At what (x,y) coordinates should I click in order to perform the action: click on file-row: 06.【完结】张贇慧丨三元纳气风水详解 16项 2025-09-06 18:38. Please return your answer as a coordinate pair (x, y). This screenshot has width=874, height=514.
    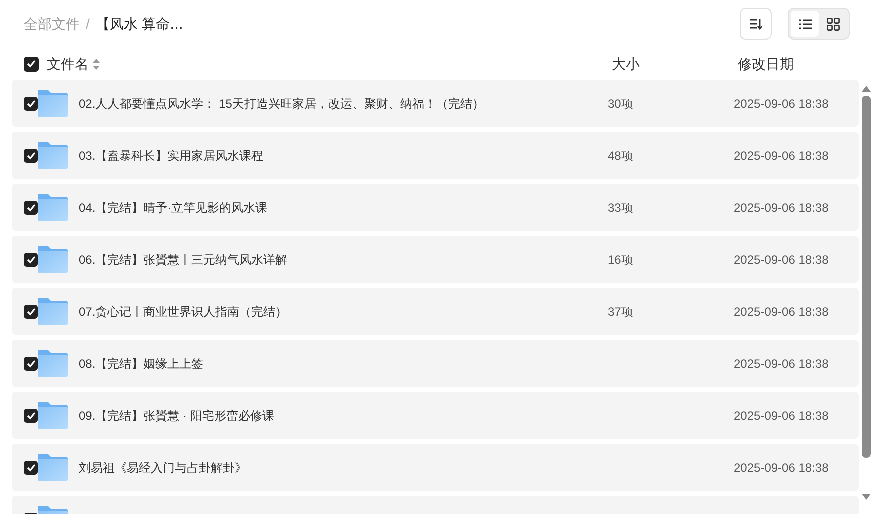
    Looking at the image, I should click on (435, 259).